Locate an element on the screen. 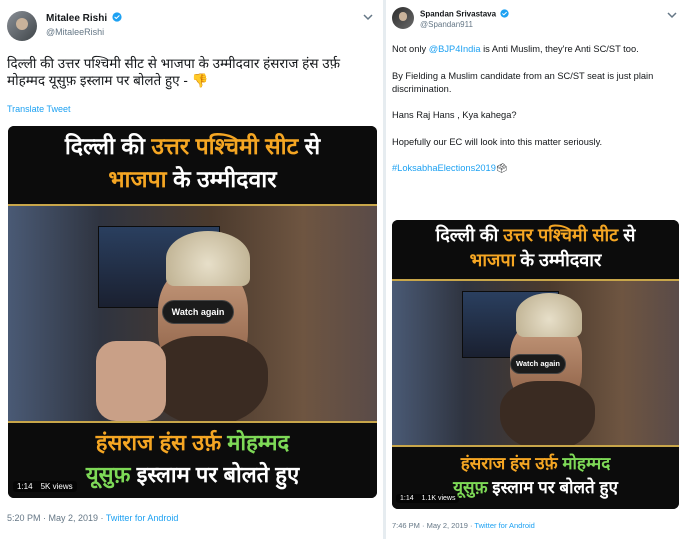  author-name-row: Spandan Srivastava is located at coordinates (464, 14).